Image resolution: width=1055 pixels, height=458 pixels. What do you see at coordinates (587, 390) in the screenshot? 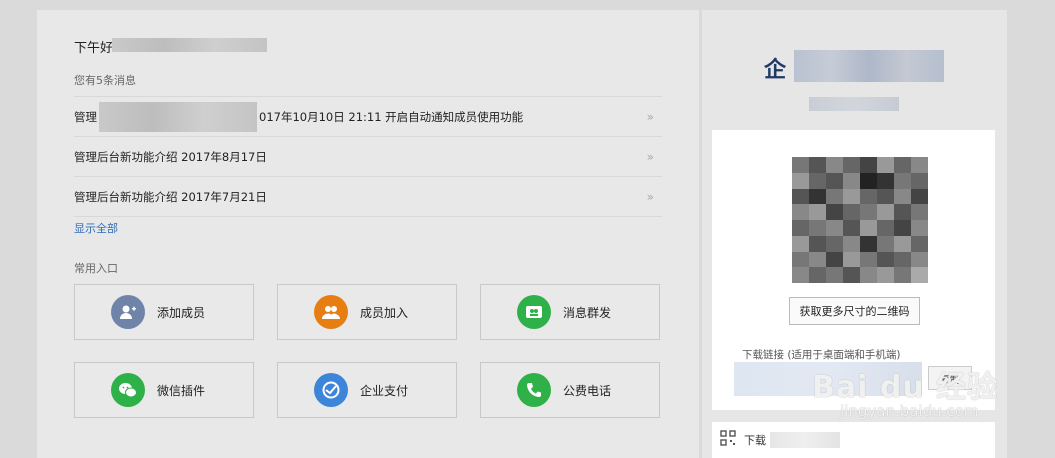
I see `entry-label: 公费电话` at bounding box center [587, 390].